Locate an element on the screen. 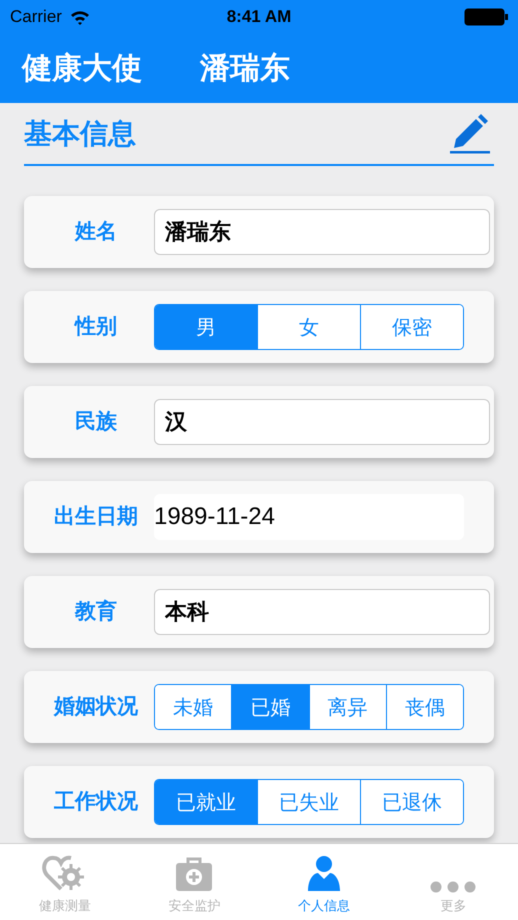  input-field: 潘瑞东 is located at coordinates (322, 232).